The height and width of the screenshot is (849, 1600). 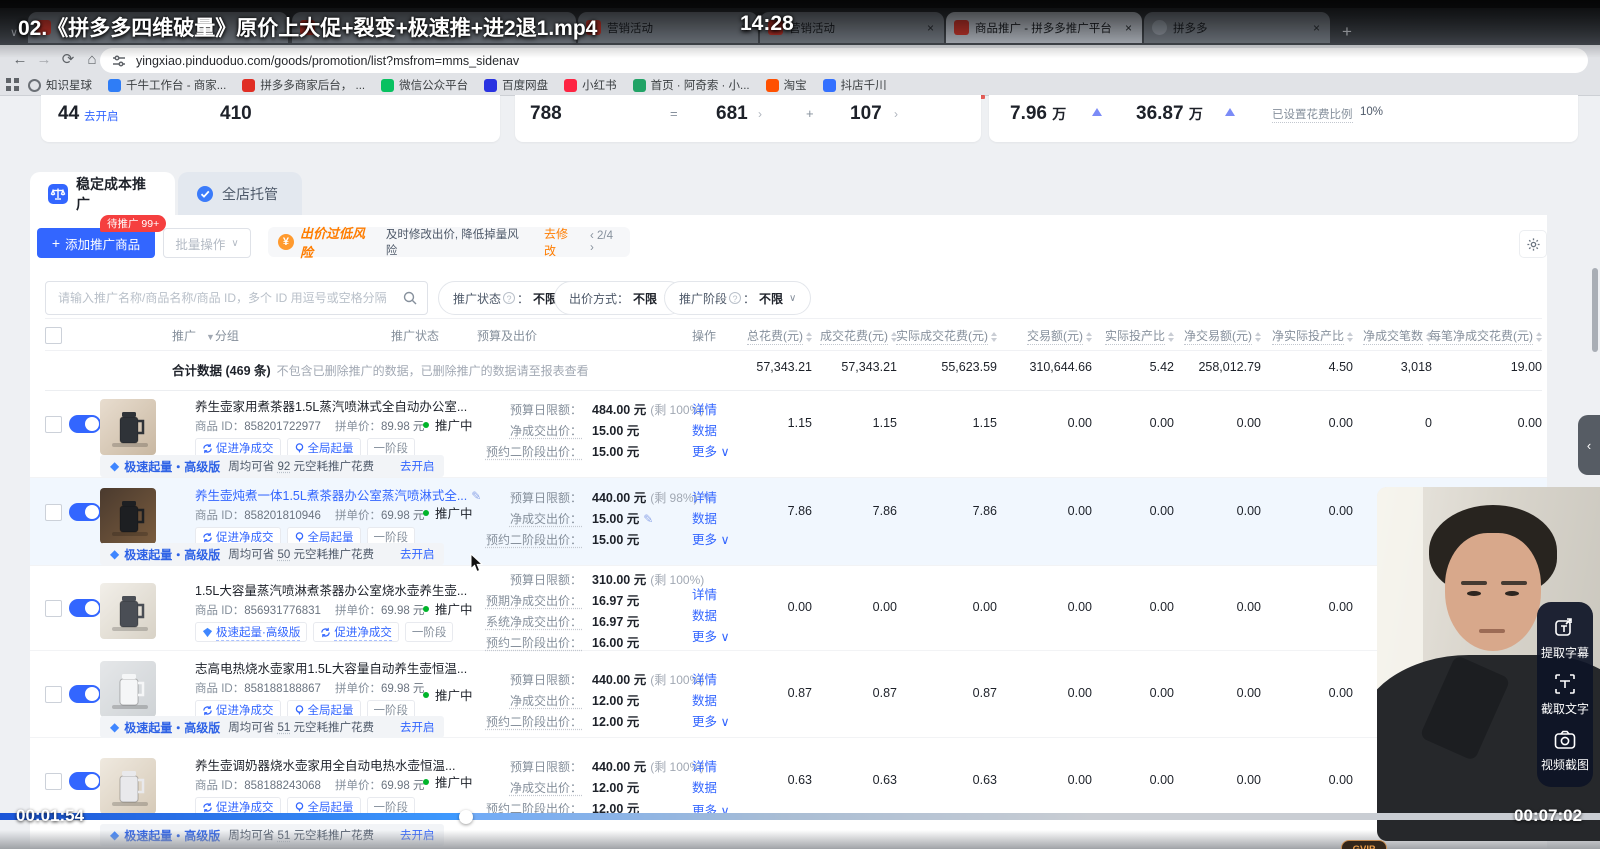 I want to click on site-settings-icon, so click(x=119, y=61).